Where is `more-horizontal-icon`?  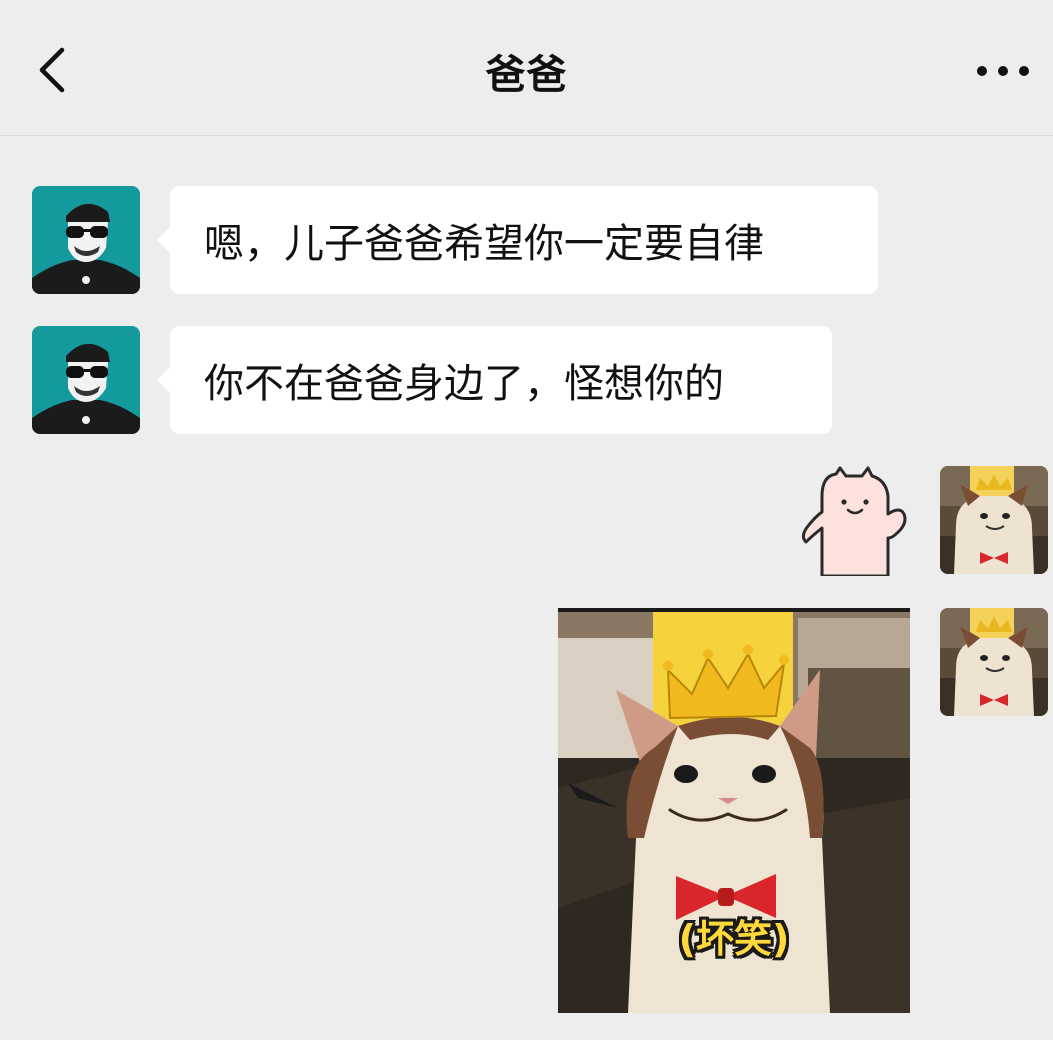
more-horizontal-icon is located at coordinates (1003, 71).